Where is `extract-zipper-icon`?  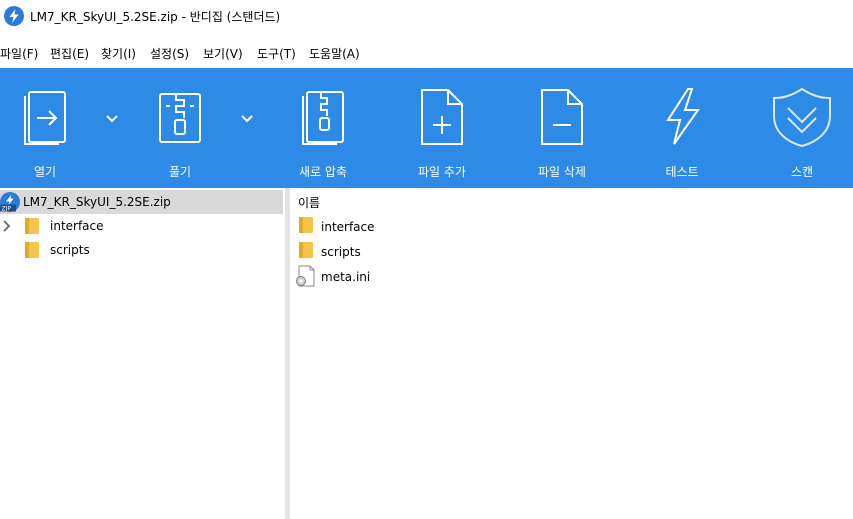
extract-zipper-icon is located at coordinates (180, 117).